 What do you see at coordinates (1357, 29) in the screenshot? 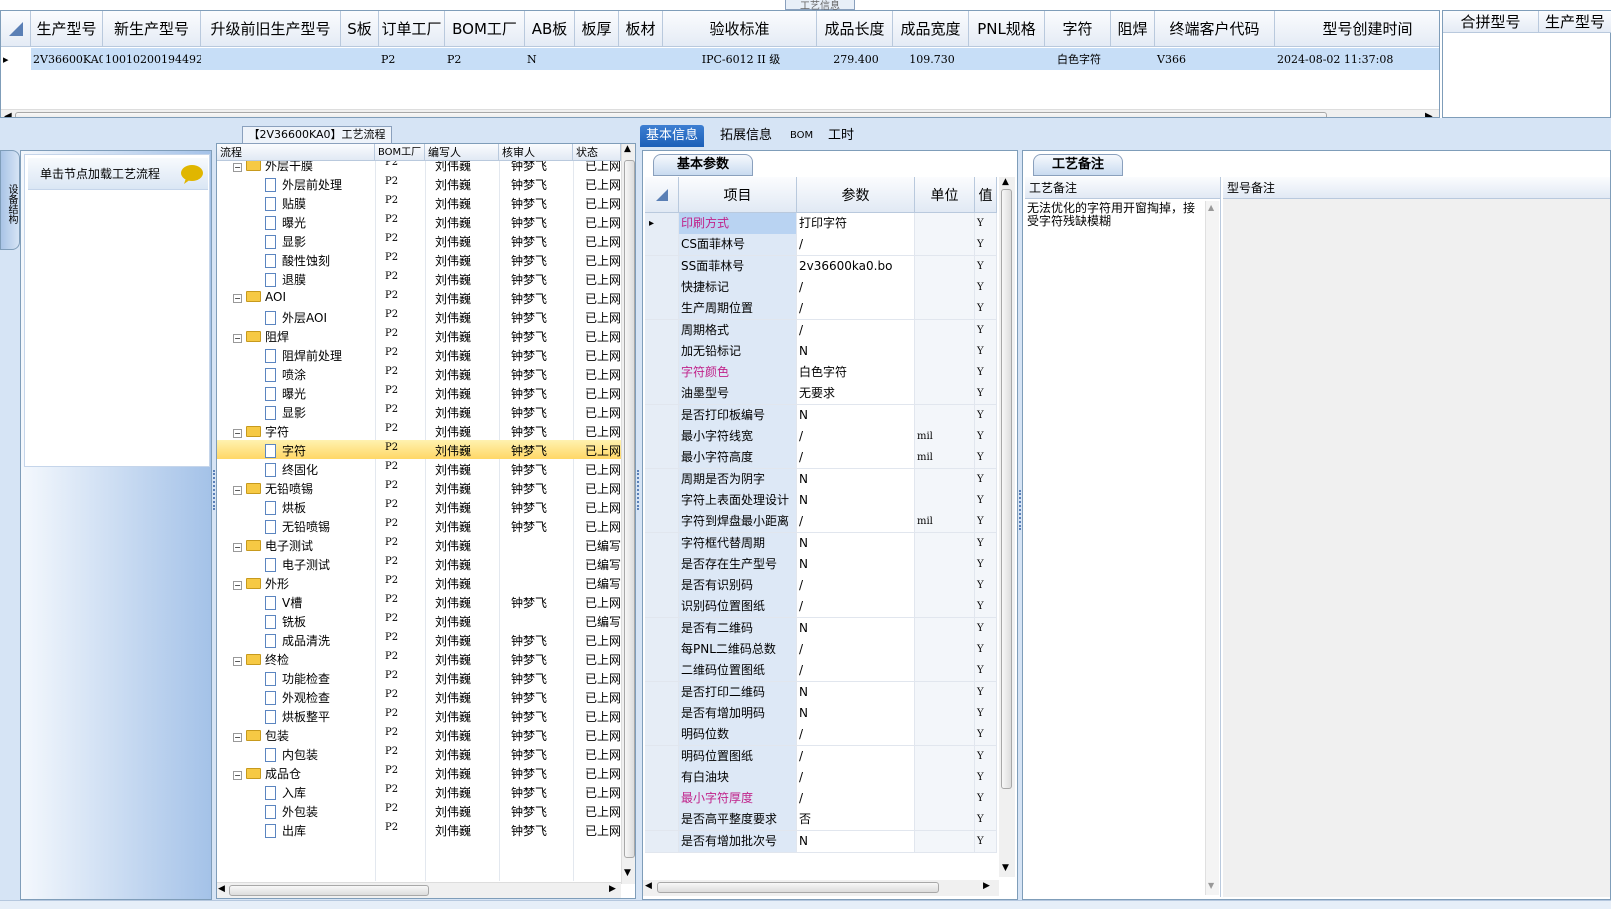
I see `col-header-16: 型号创建时间` at bounding box center [1357, 29].